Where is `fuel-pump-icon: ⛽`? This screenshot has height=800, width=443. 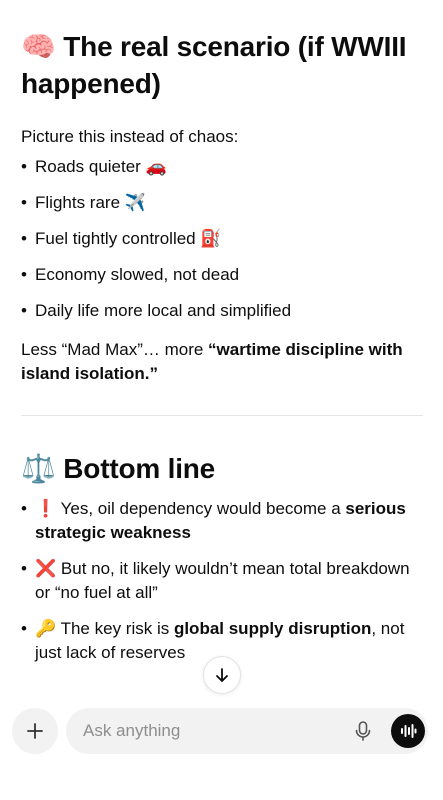
fuel-pump-icon: ⛽ is located at coordinates (211, 239).